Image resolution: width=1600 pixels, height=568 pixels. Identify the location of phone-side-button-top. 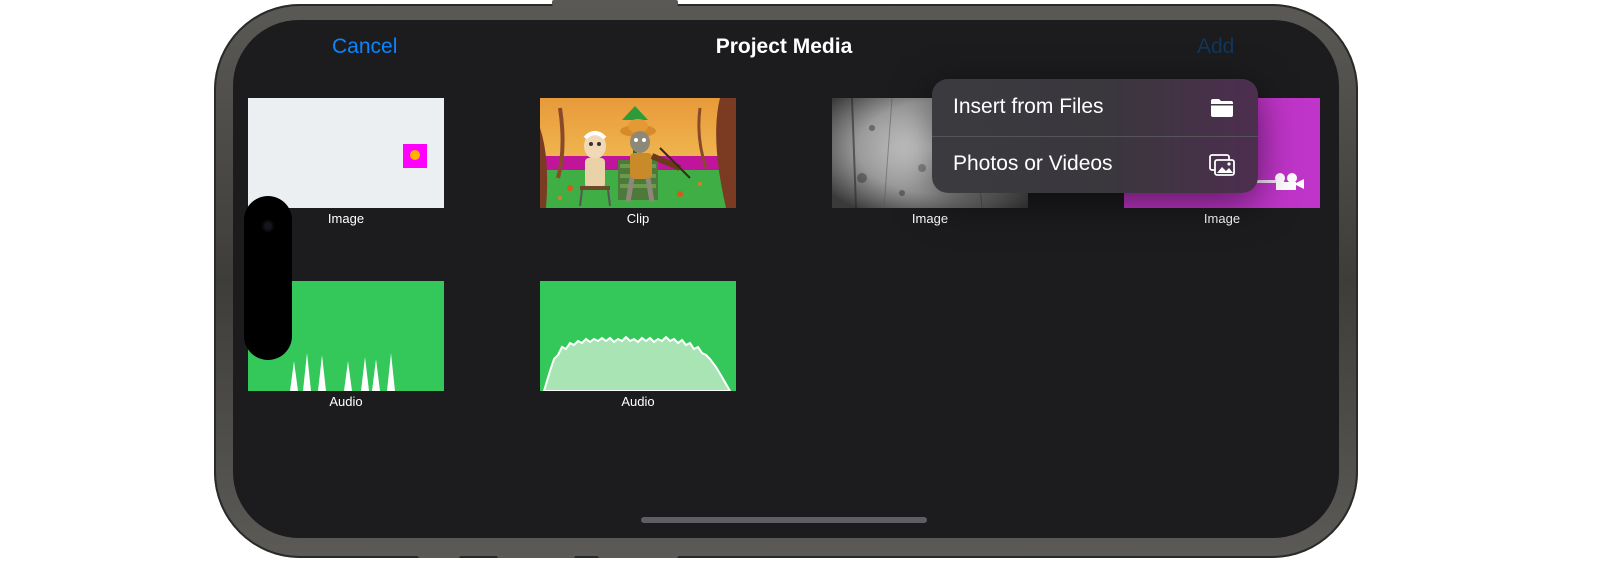
(615, 3).